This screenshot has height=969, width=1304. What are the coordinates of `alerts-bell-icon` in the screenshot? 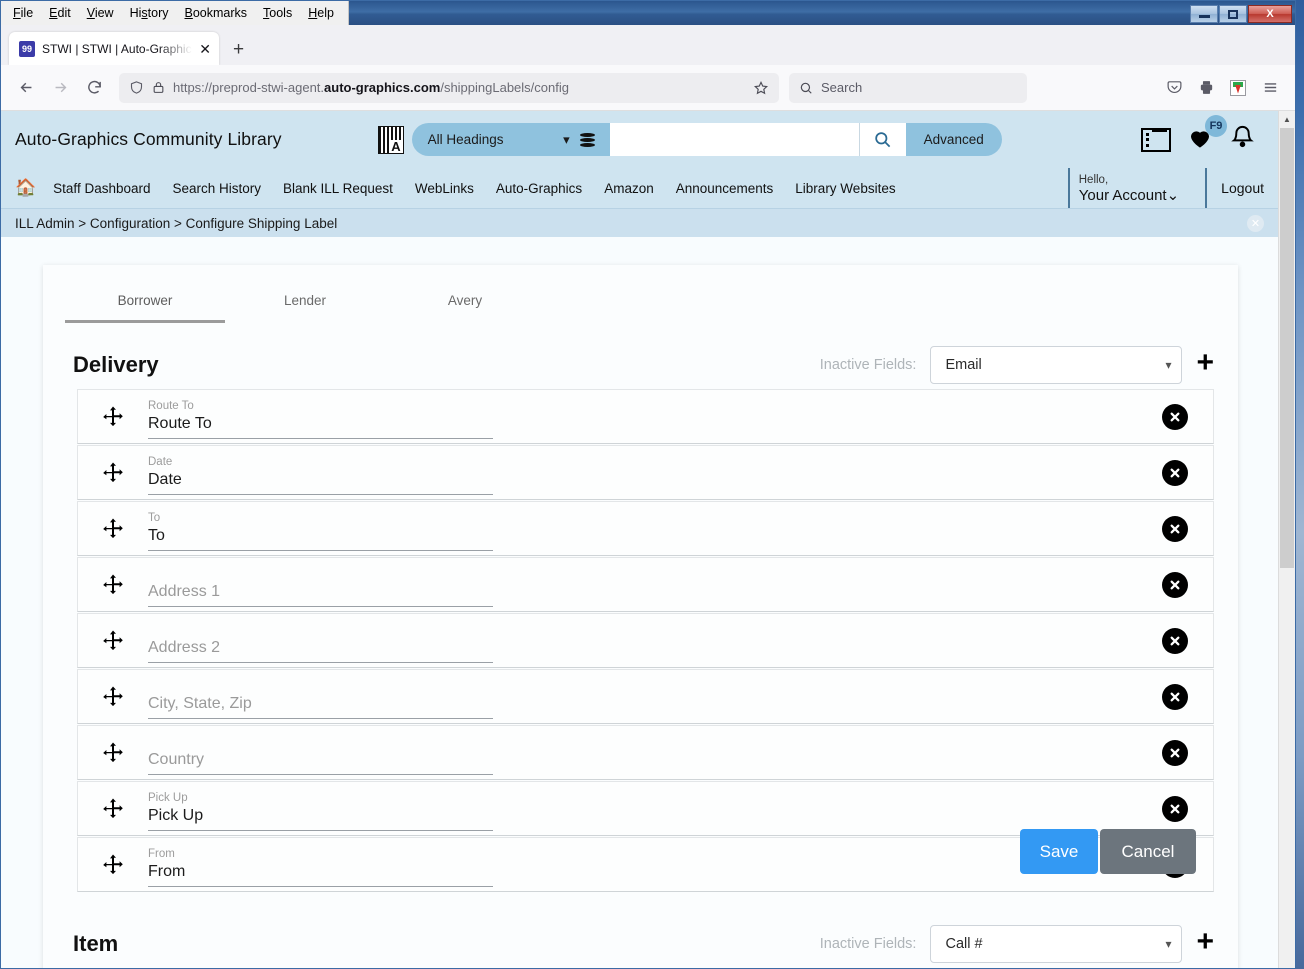 It's located at (1242, 139).